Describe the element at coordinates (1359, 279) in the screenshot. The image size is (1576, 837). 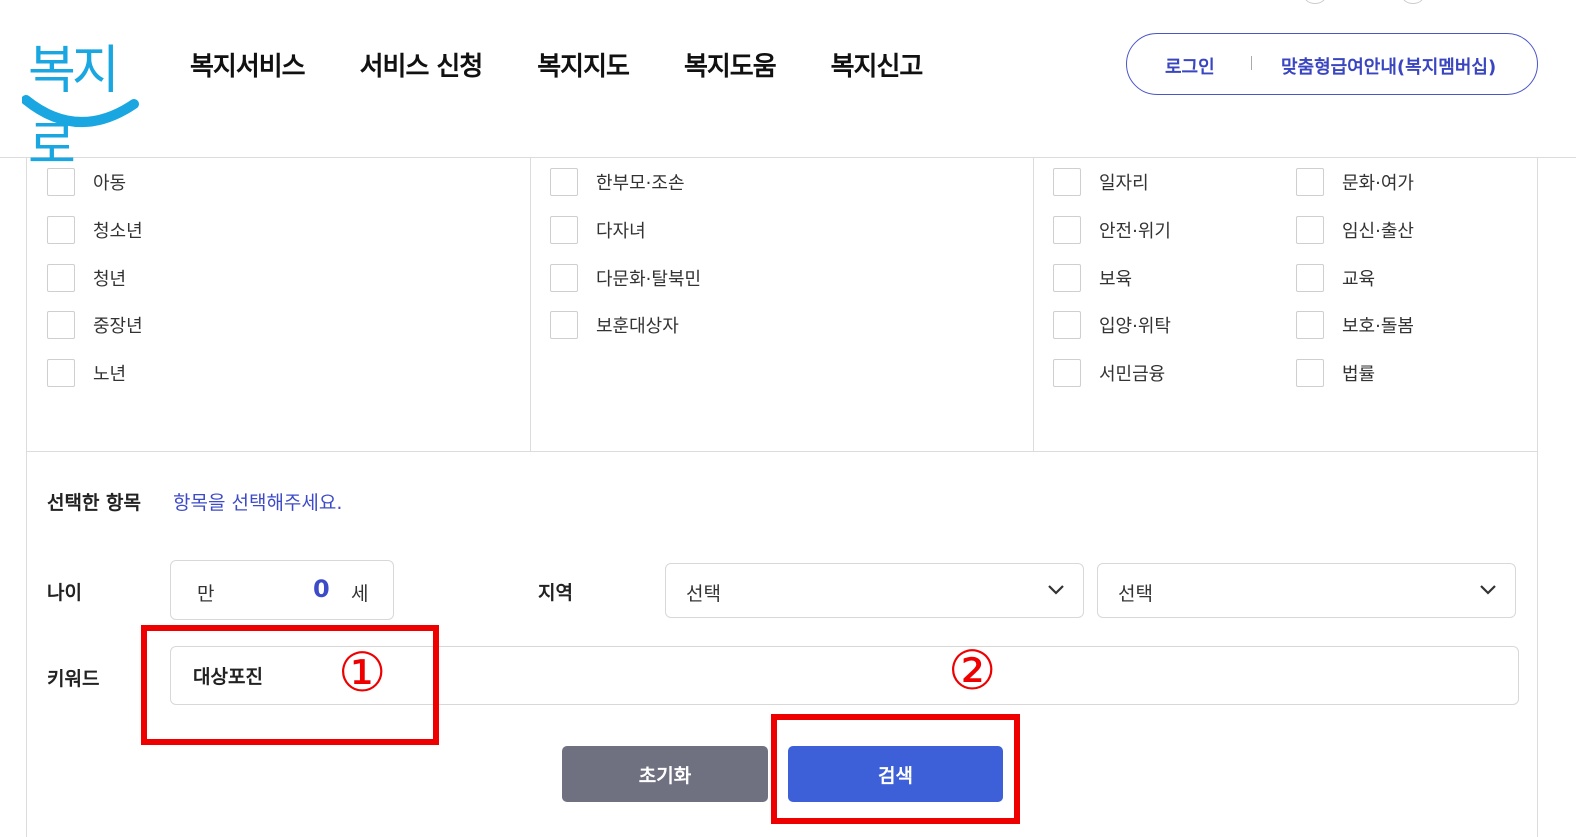
I see `checkbox-label: 교육` at that location.